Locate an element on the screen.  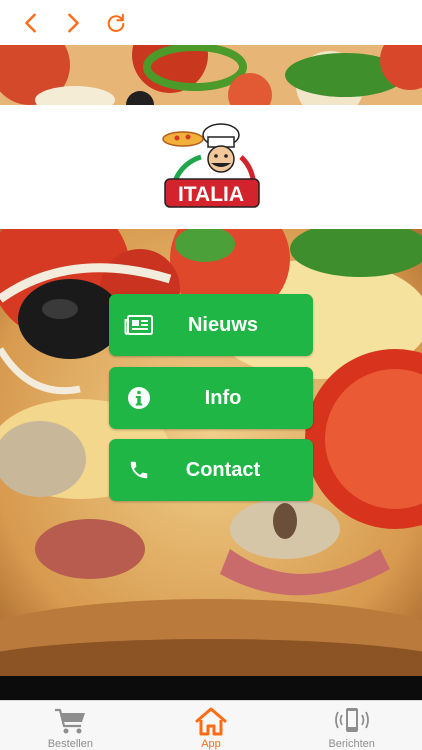
reload-button is located at coordinates (116, 23).